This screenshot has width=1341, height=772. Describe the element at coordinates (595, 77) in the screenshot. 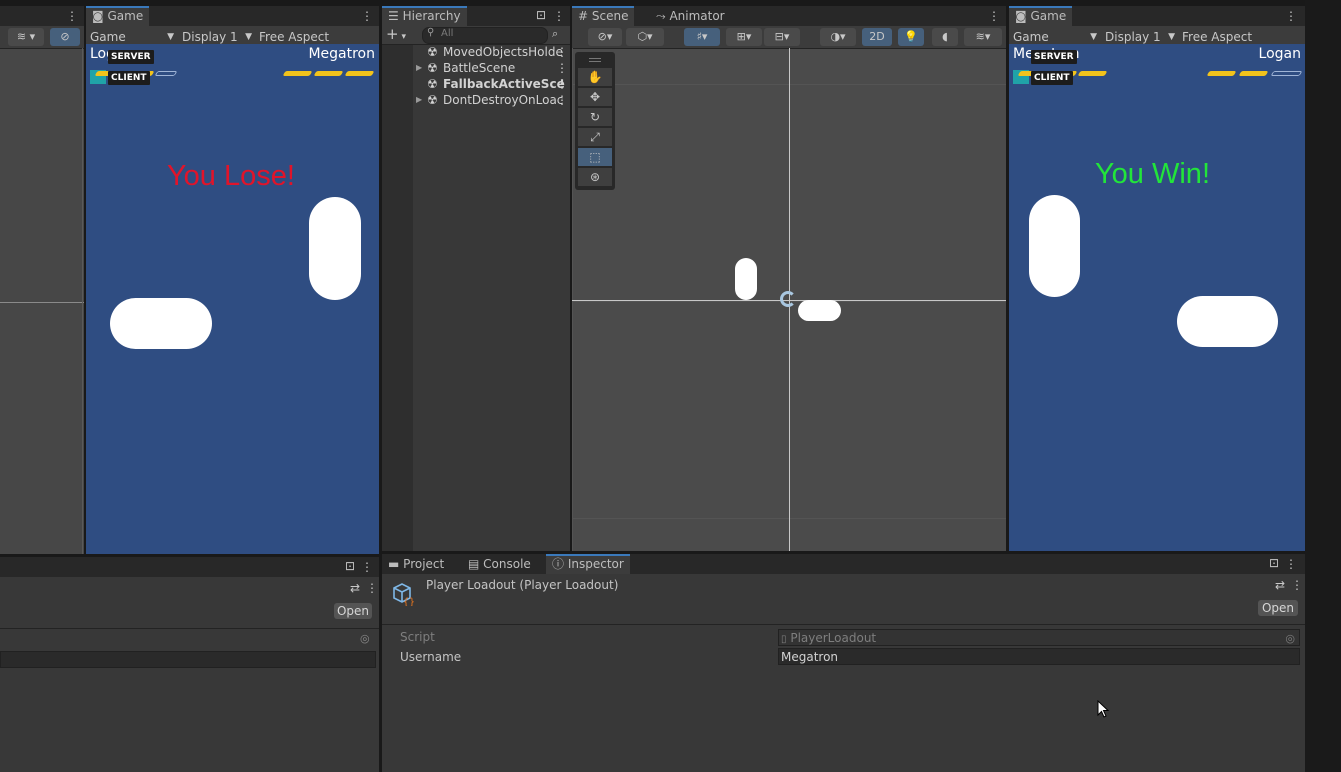

I see `hand-tool-icon: ✋` at that location.